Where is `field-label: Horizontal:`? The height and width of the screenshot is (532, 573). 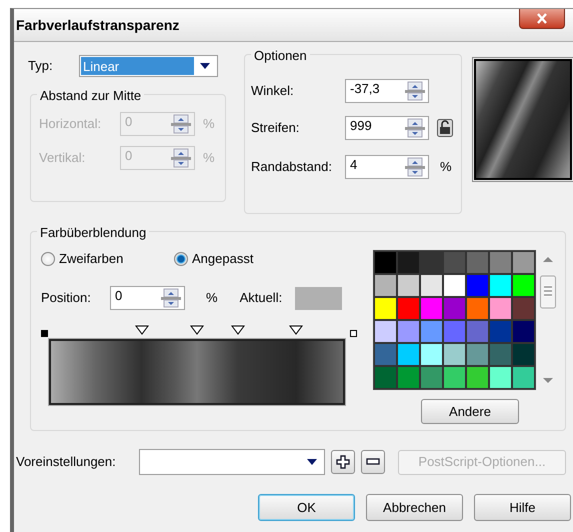 field-label: Horizontal: is located at coordinates (70, 124).